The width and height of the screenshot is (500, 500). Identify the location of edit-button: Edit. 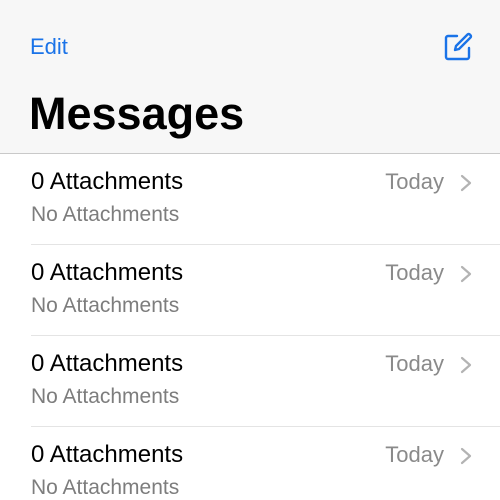
(49, 47).